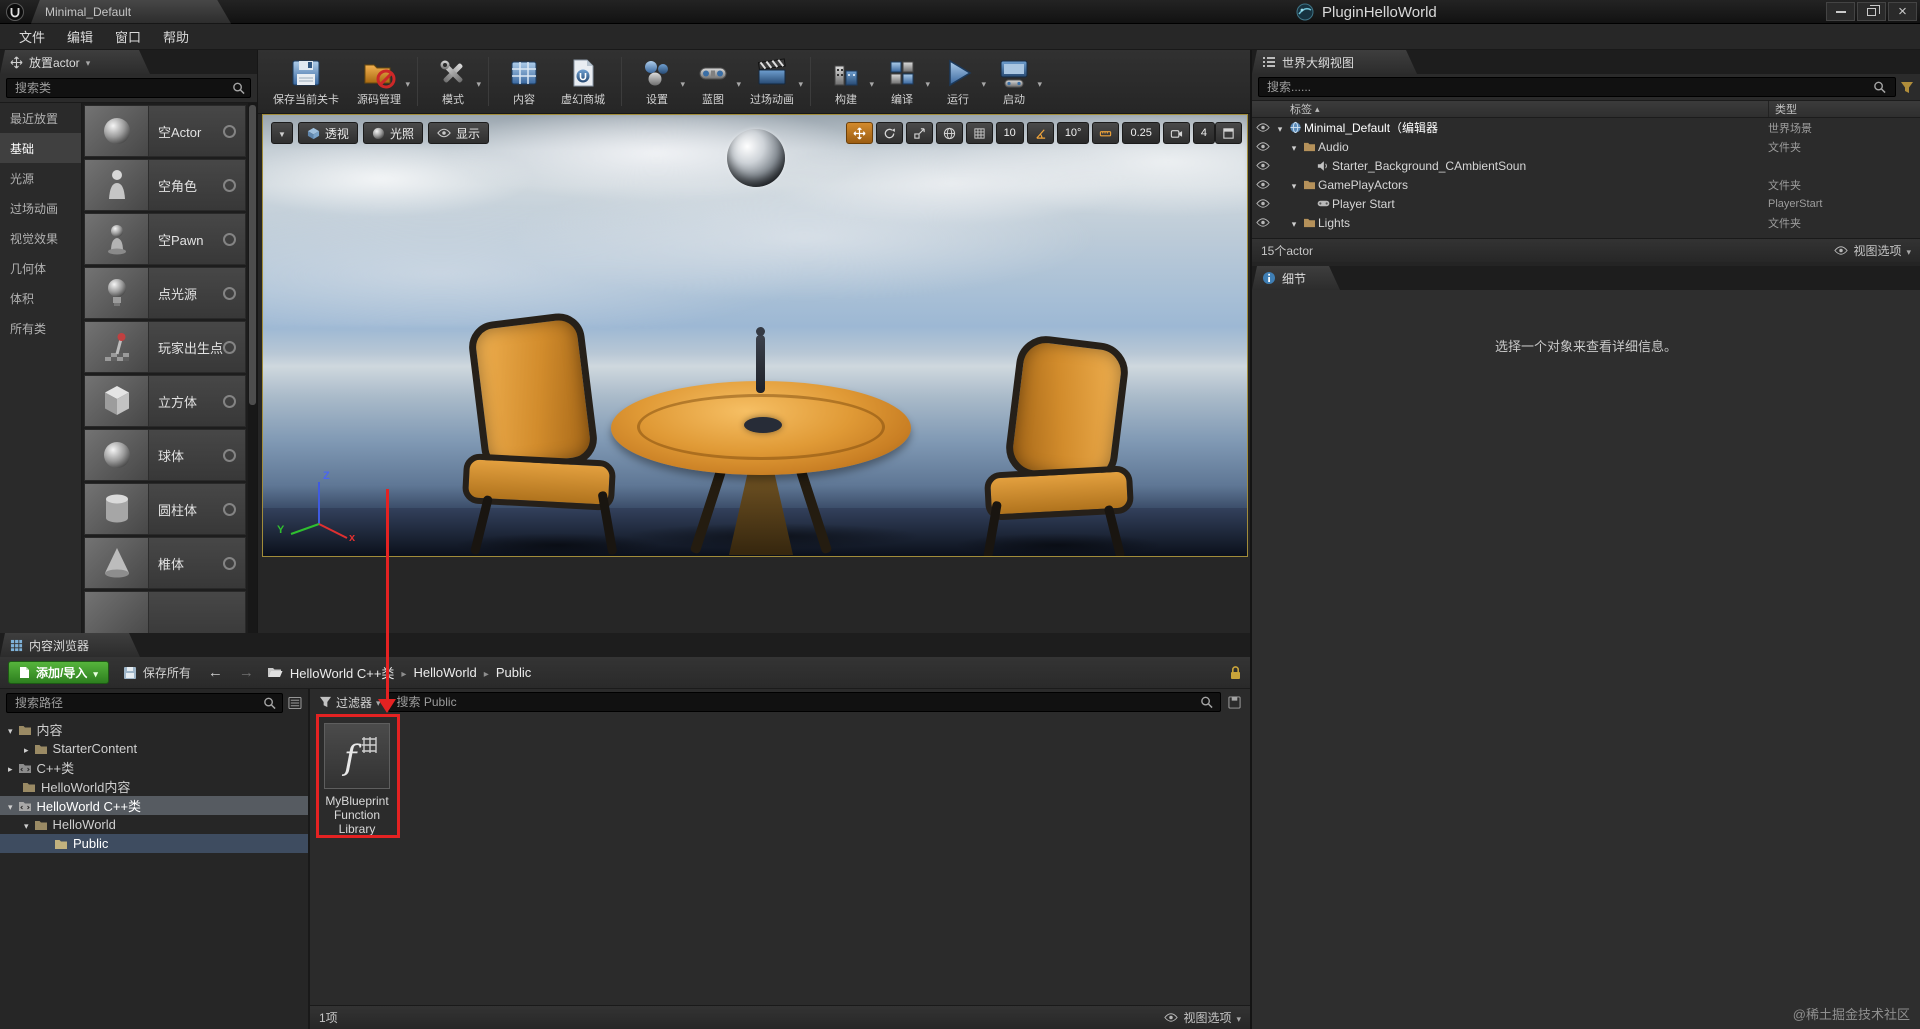 Image resolution: width=1920 pixels, height=1029 pixels. What do you see at coordinates (252, 255) in the screenshot?
I see `scrollbar-thumb` at bounding box center [252, 255].